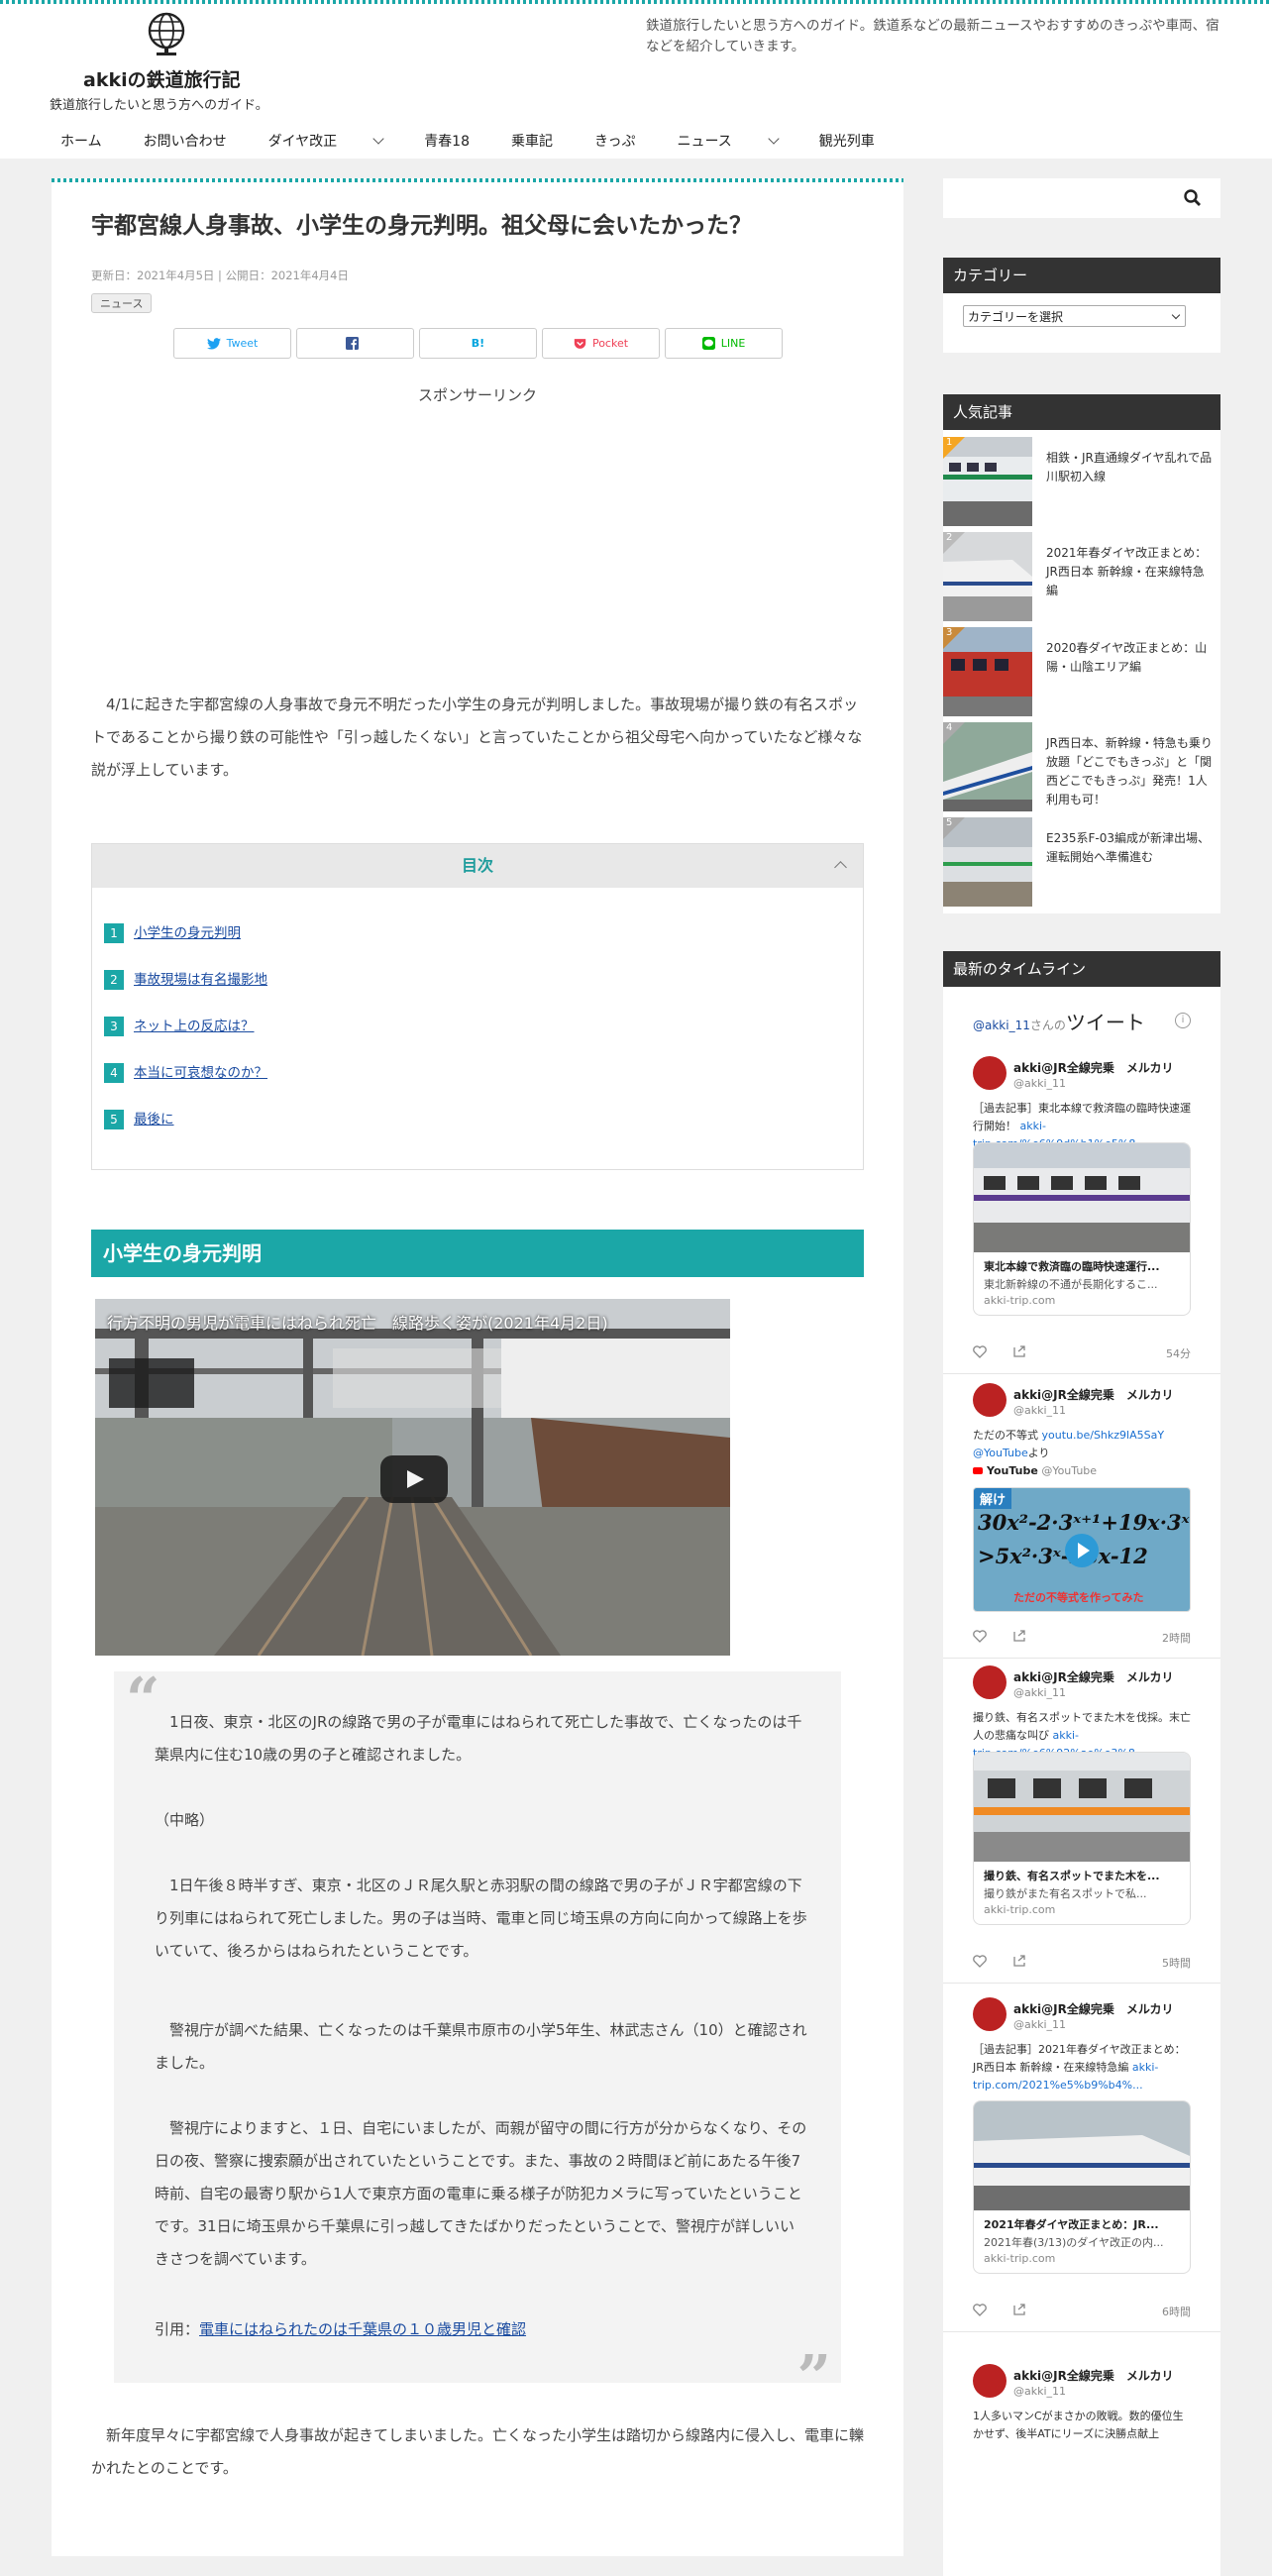 This screenshot has height=2576, width=1272. Describe the element at coordinates (159, 106) in the screenshot. I see `site-tagline: 鉄道旅行したいと思う方へのガイド。` at that location.